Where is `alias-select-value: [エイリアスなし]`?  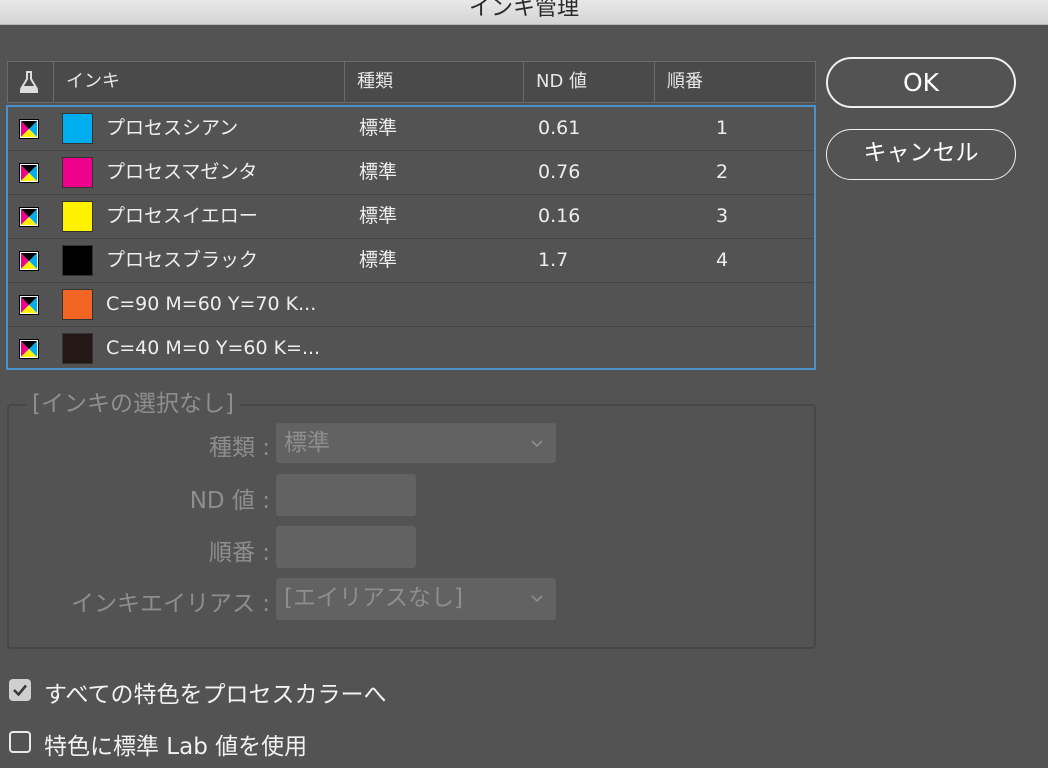 alias-select-value: [エイリアスなし] is located at coordinates (373, 598).